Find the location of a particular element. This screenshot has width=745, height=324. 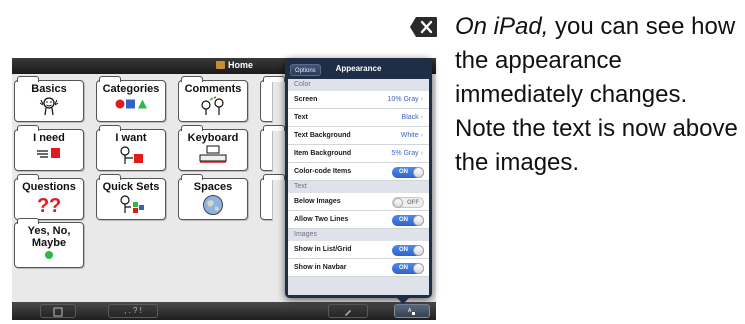

show-list-grid-toggle: ON is located at coordinates (408, 250).